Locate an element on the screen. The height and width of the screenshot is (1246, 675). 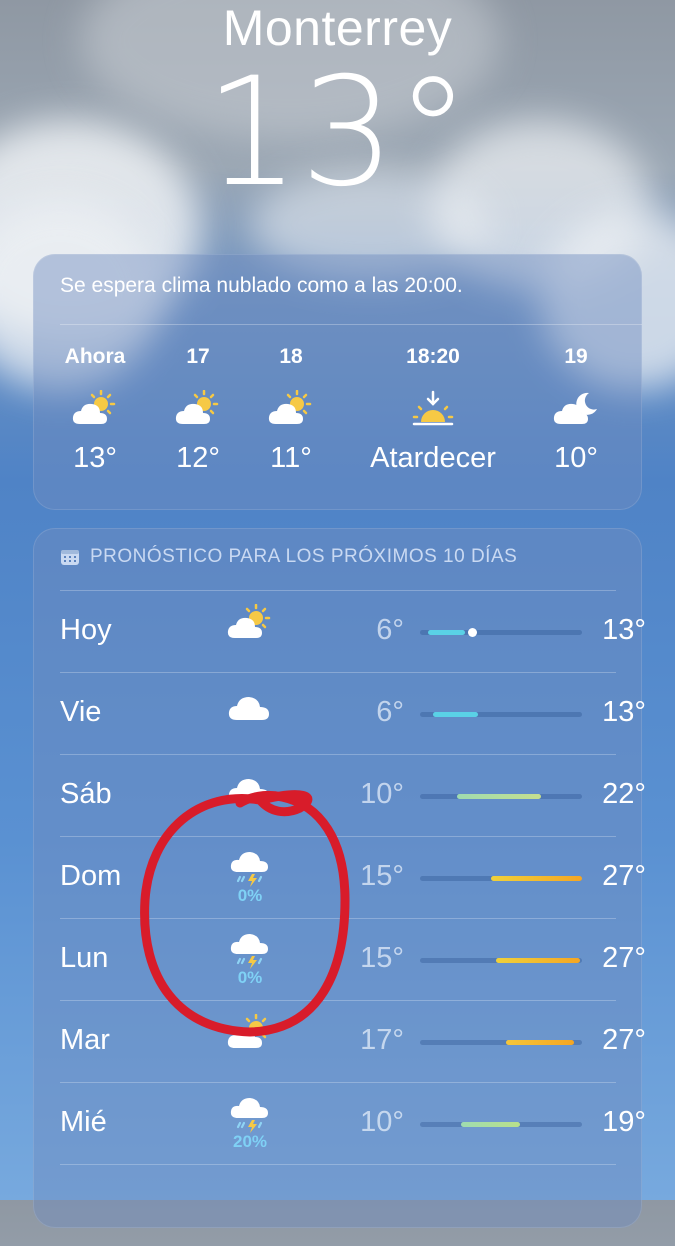
sunset-icon is located at coordinates (433, 410).